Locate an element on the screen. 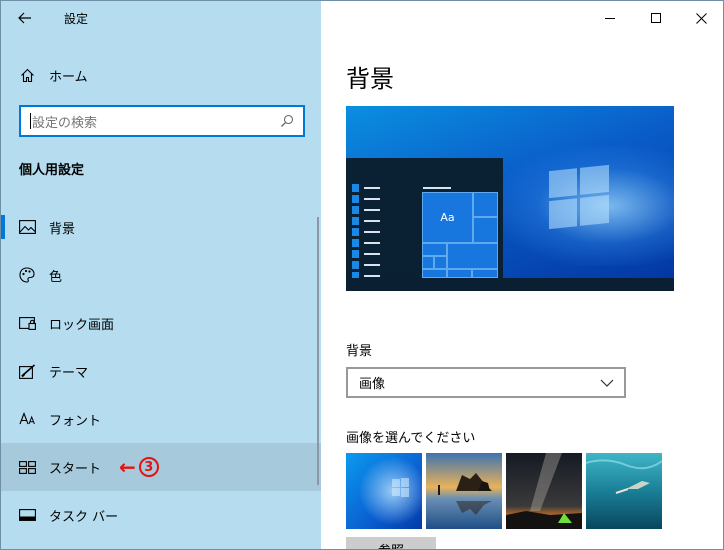 The height and width of the screenshot is (550, 724). background-label: 背景 is located at coordinates (359, 351).